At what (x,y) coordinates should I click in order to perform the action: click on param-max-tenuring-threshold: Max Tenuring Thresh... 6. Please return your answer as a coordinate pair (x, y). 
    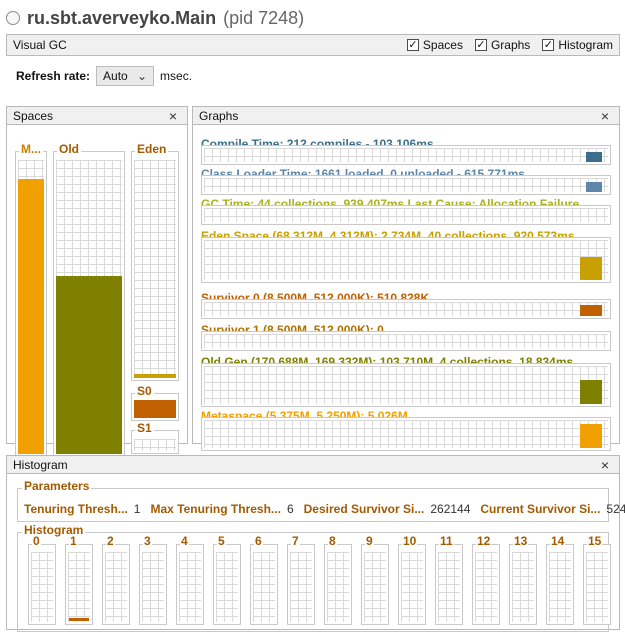
    Looking at the image, I should click on (221, 509).